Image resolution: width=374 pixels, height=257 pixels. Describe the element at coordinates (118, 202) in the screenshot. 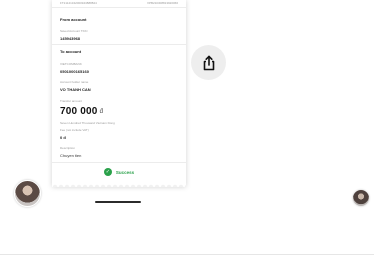

I see `home-indicator` at that location.